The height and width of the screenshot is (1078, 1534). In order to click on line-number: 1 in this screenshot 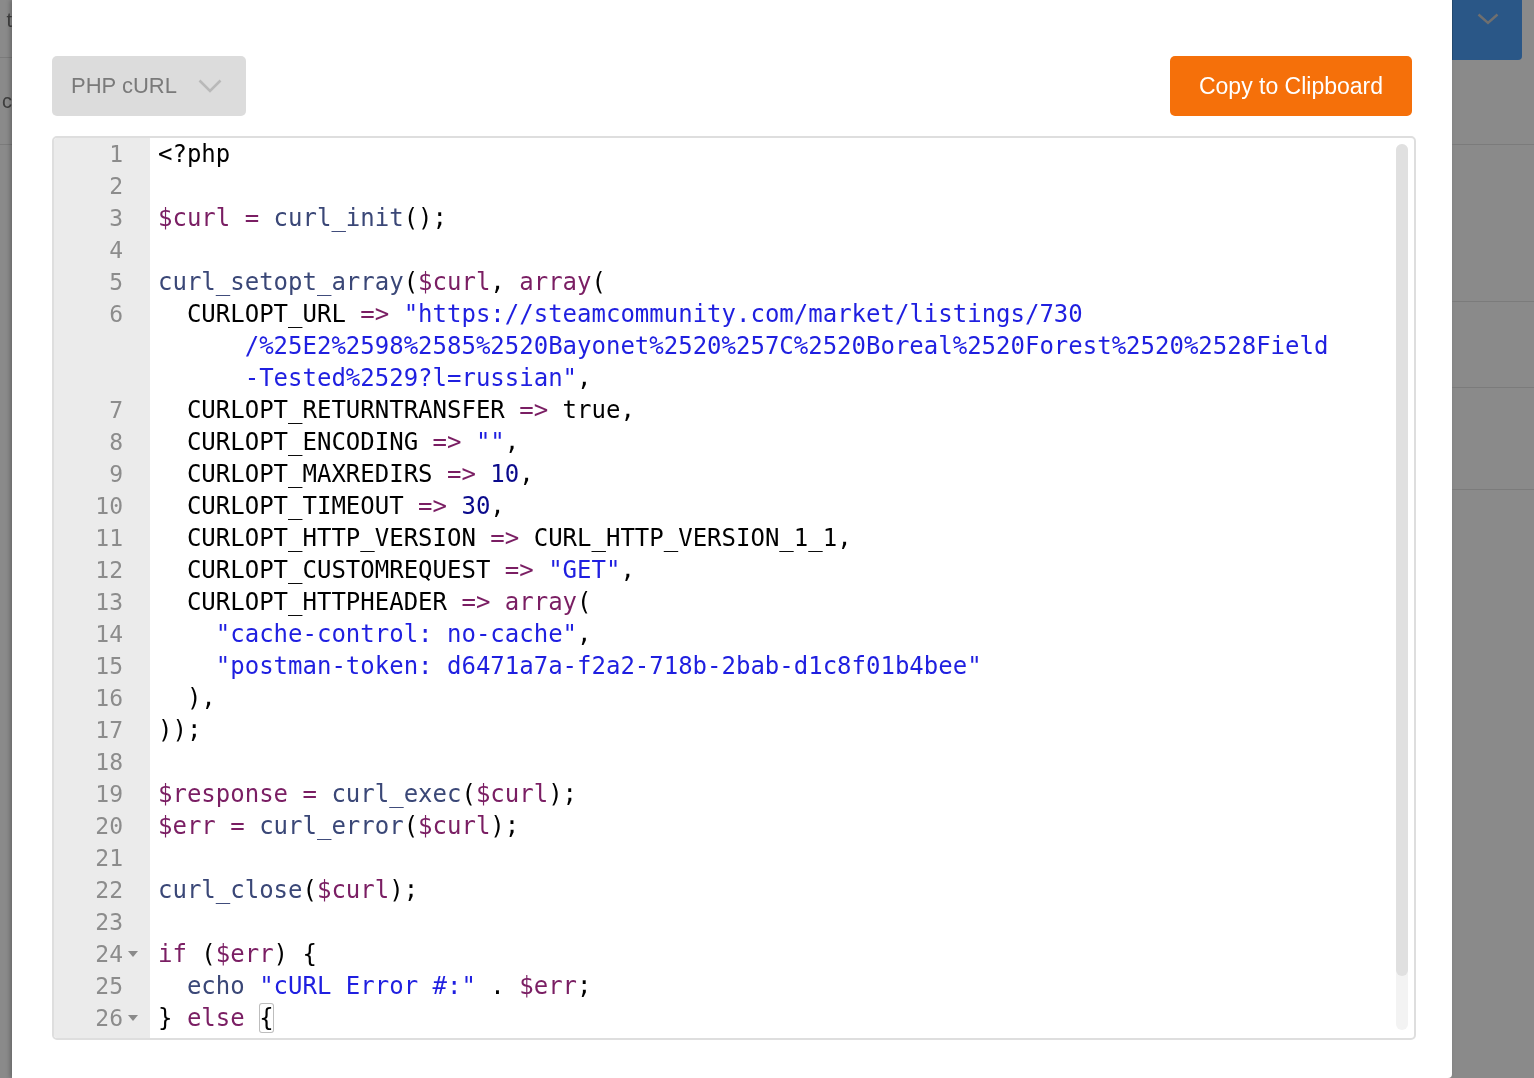, I will do `click(116, 154)`.